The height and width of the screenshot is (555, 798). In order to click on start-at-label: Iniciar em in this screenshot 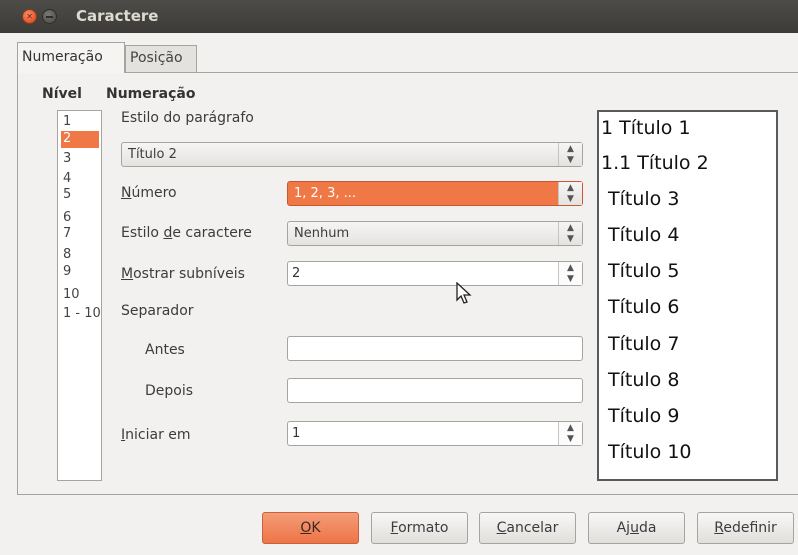, I will do `click(156, 435)`.